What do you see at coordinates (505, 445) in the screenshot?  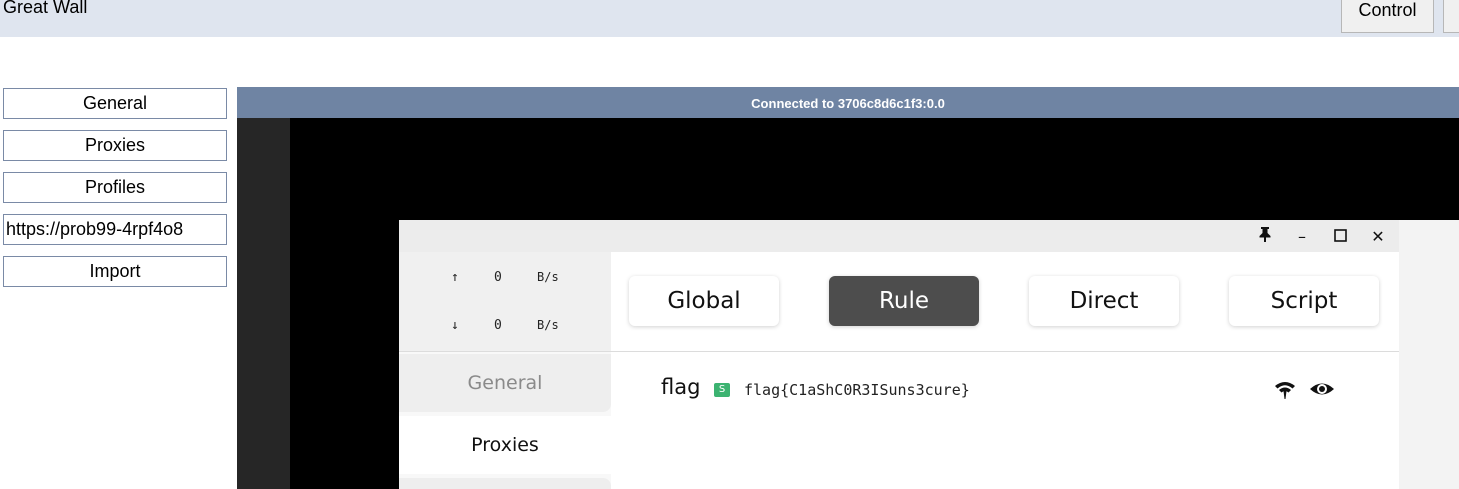 I see `clash-nav-proxies: Proxies` at bounding box center [505, 445].